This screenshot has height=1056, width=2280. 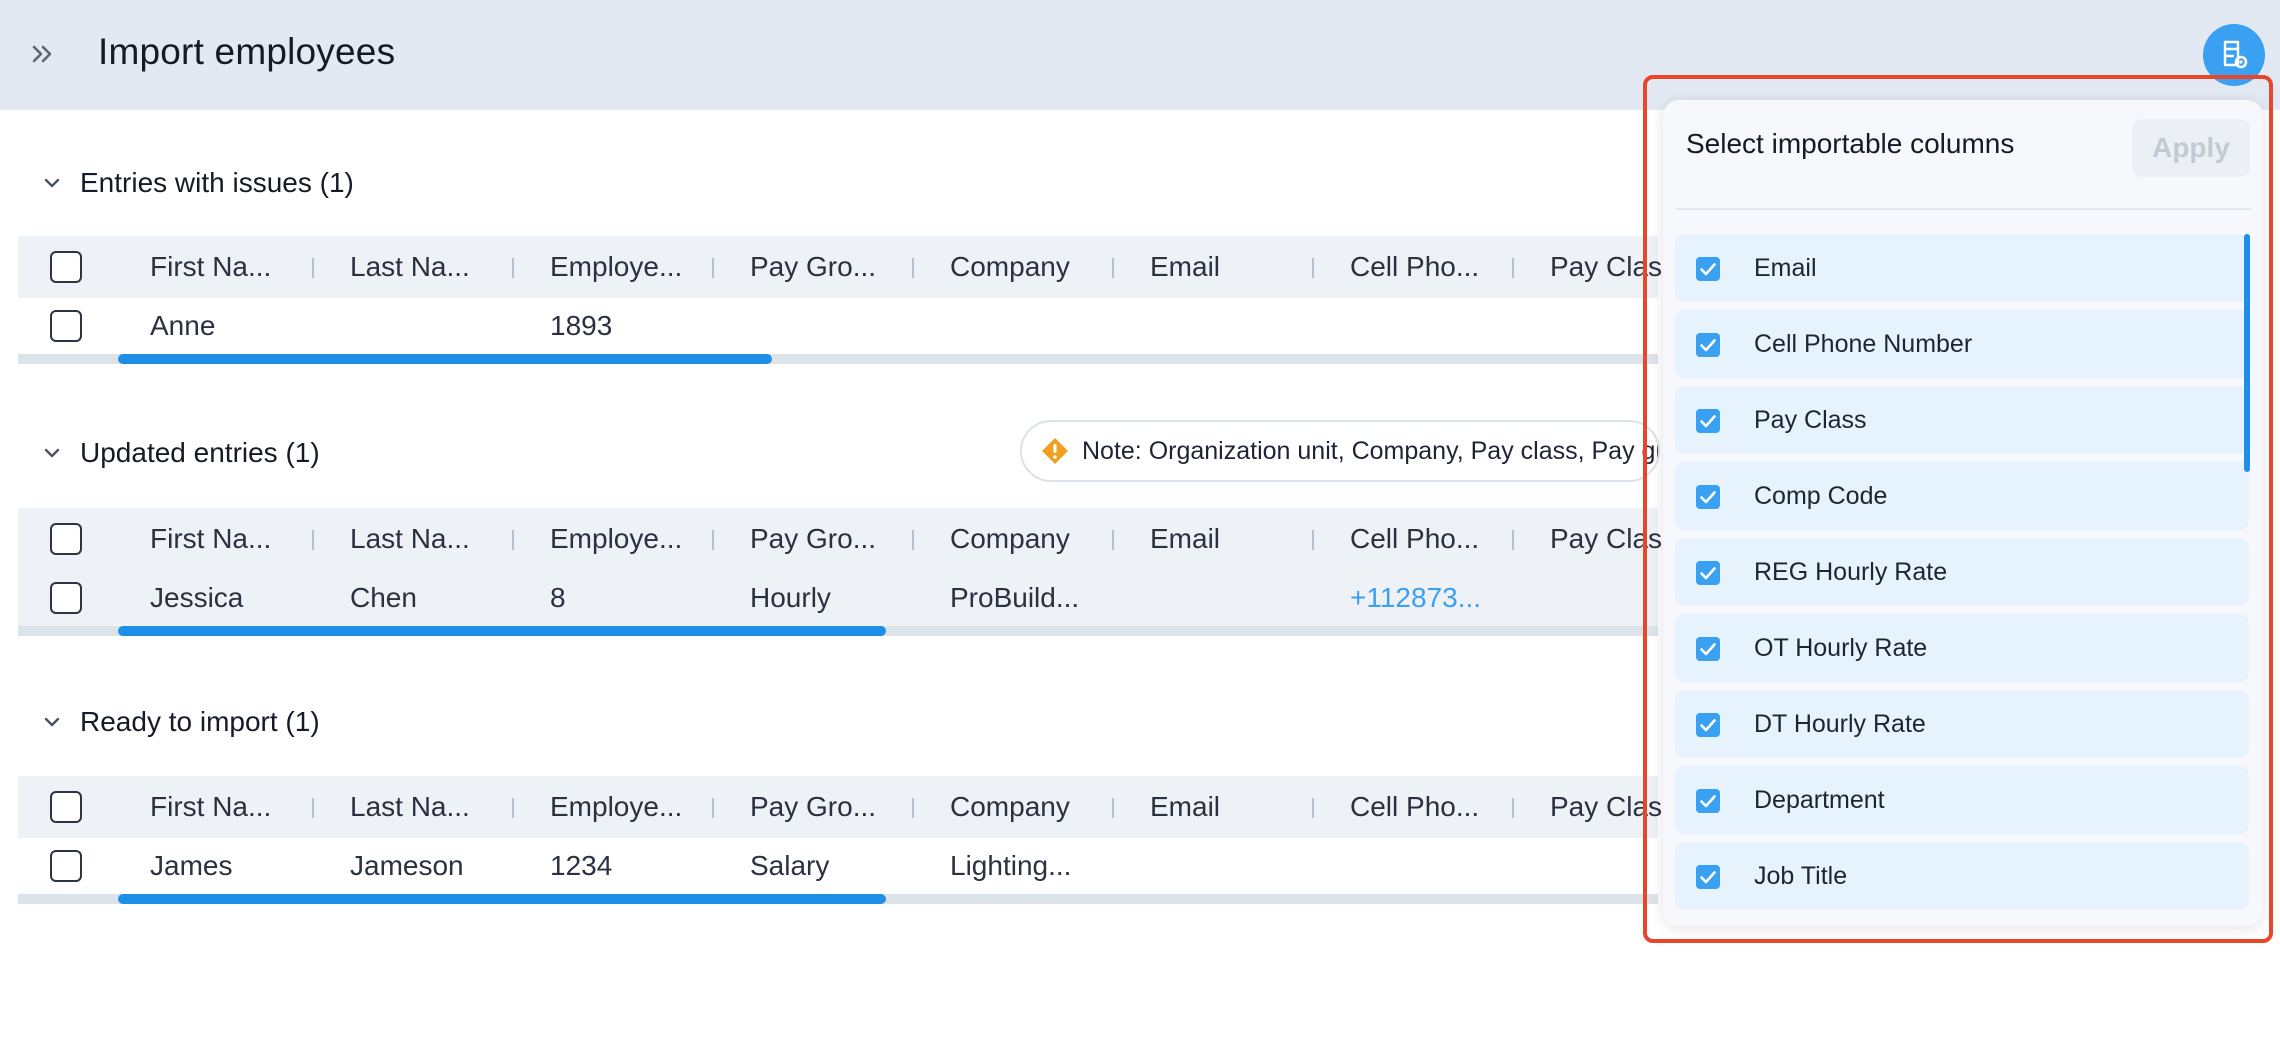 I want to click on cell-employee-id: 1234, so click(x=581, y=865).